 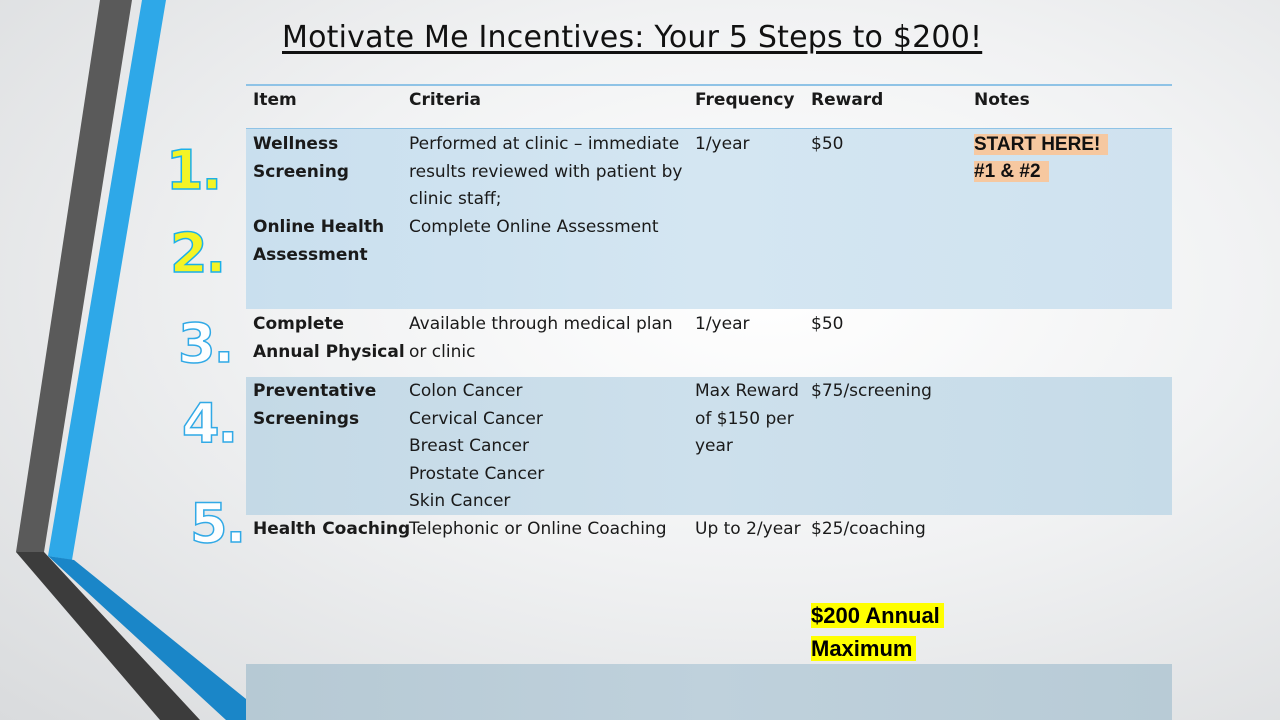 What do you see at coordinates (194, 170) in the screenshot?
I see `step-number-1: 1.` at bounding box center [194, 170].